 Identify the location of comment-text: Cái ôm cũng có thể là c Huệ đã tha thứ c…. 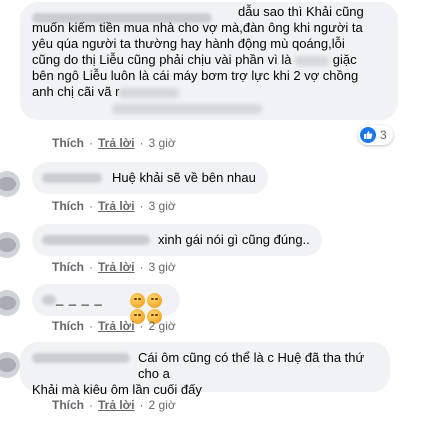
(198, 373).